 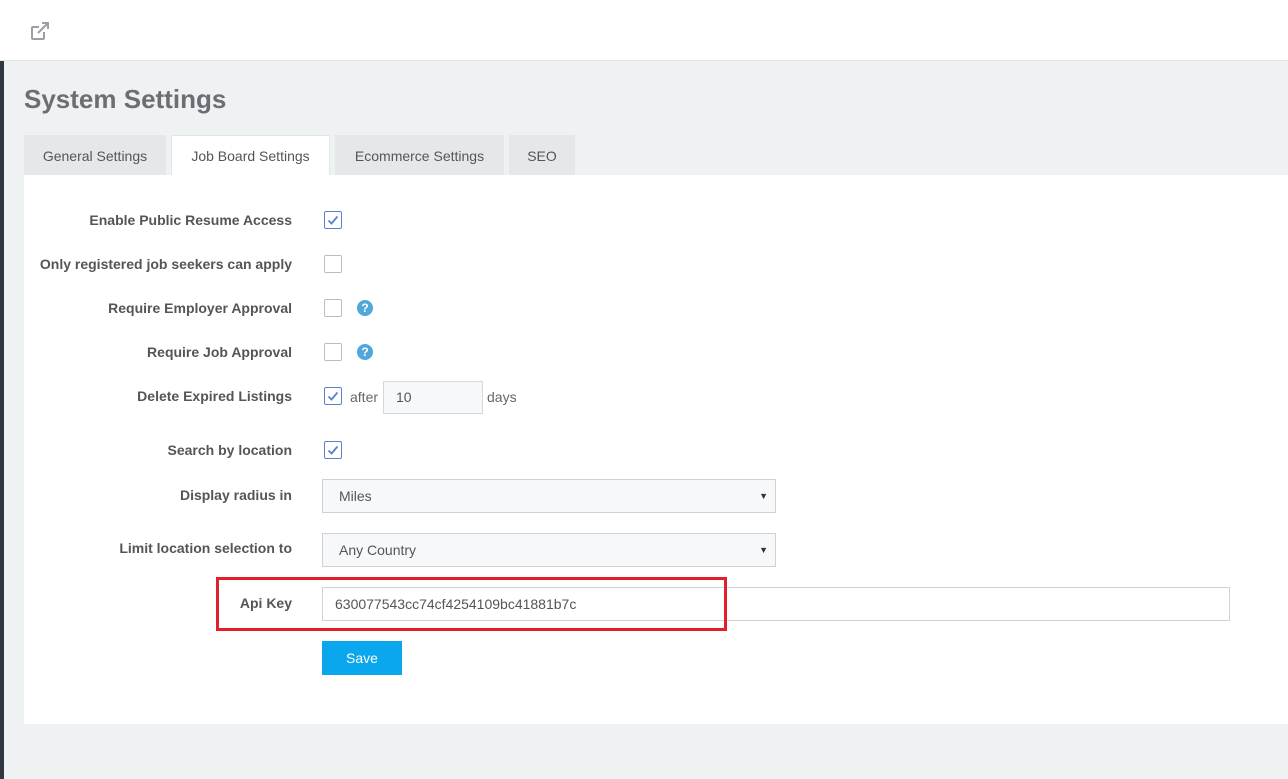 What do you see at coordinates (333, 264) in the screenshot?
I see `only-registered-checkbox` at bounding box center [333, 264].